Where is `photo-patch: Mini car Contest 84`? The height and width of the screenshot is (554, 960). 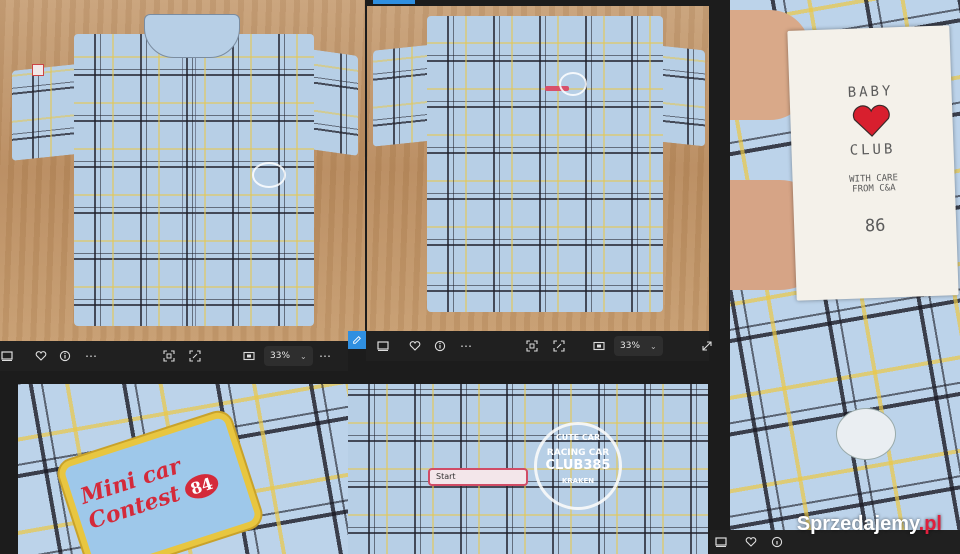
photo-patch: Mini car Contest 84 is located at coordinates (183, 469).